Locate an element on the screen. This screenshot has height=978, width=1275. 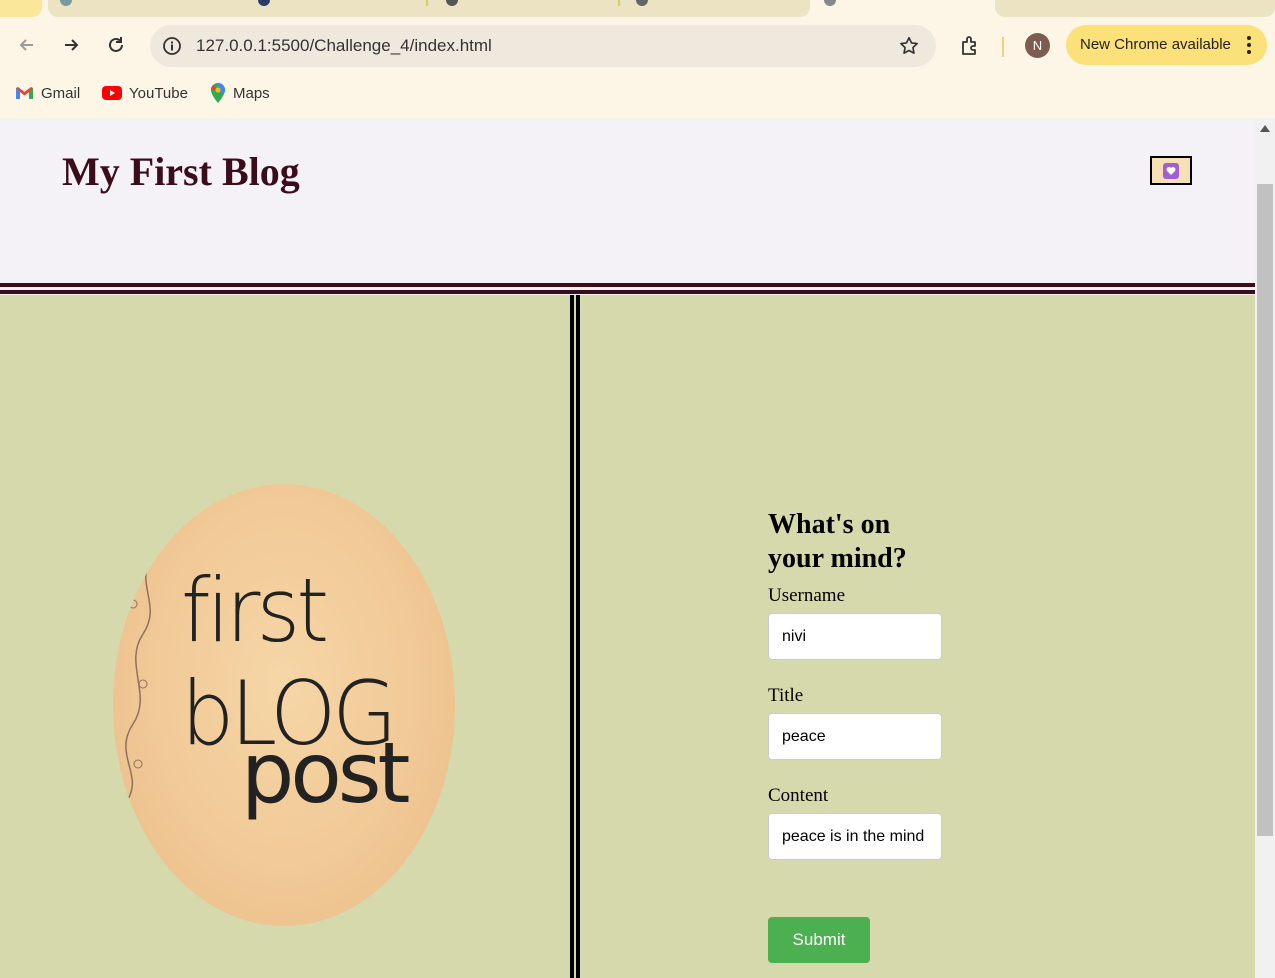
bookmark-label: Maps is located at coordinates (251, 93).